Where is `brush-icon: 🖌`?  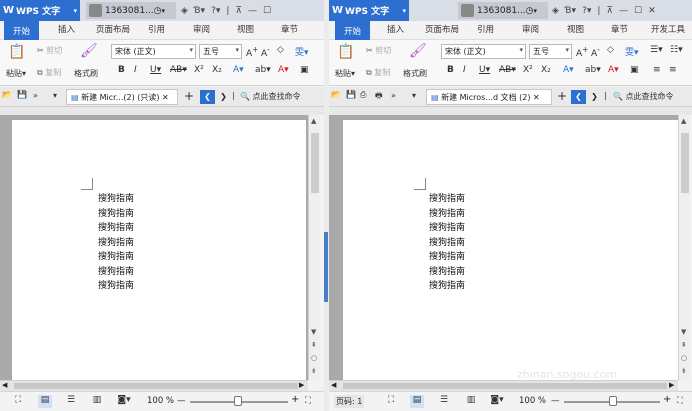
brush-icon: 🖌 is located at coordinates (89, 51).